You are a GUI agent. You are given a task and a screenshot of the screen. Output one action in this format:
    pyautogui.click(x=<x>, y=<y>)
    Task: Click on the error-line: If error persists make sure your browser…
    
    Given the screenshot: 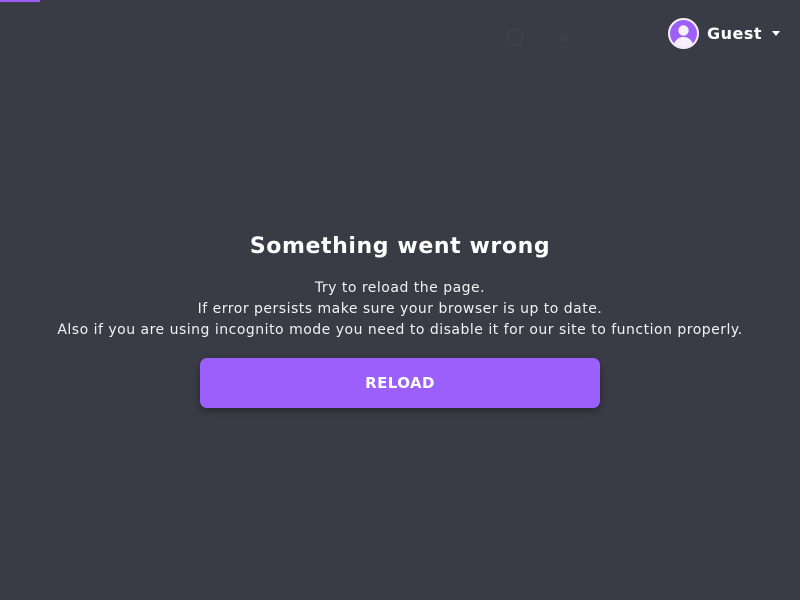 What is the action you would take?
    pyautogui.click(x=400, y=309)
    